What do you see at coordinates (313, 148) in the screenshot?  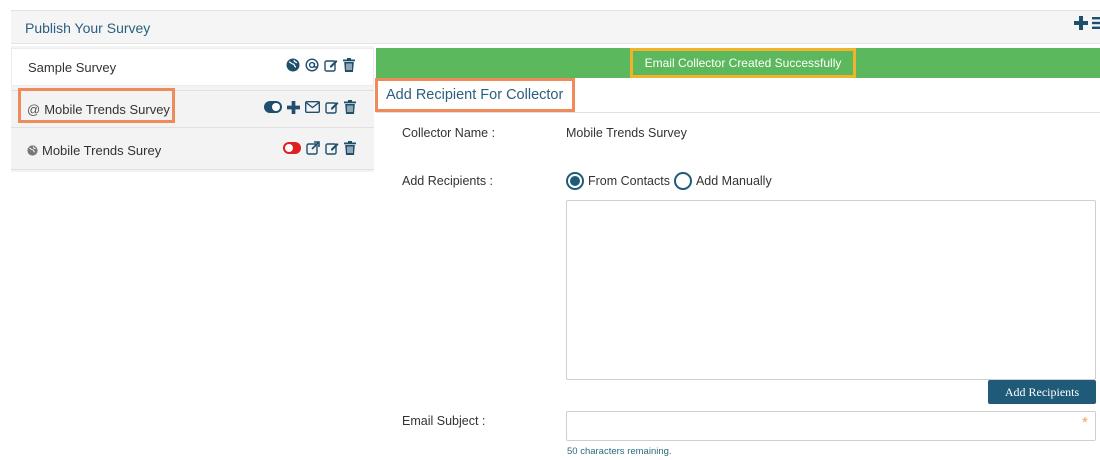 I see `external-link-icon` at bounding box center [313, 148].